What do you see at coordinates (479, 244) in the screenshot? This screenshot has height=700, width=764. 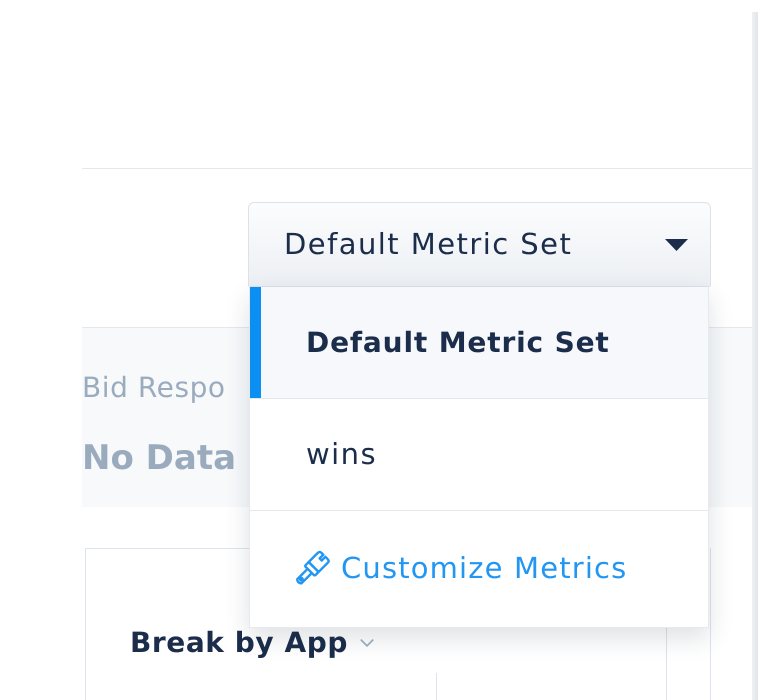 I see `metric-set-dropdown: Default Metric Set` at bounding box center [479, 244].